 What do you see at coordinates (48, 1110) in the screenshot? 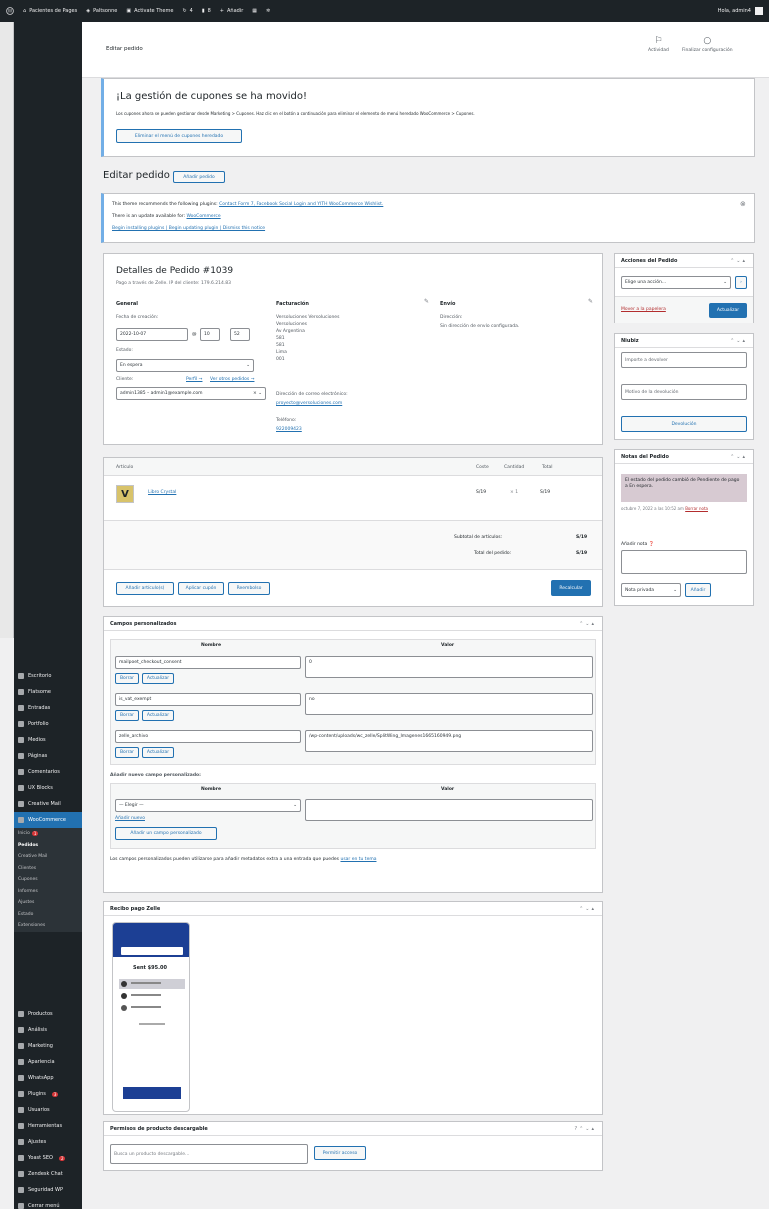
I see `sidebar-item-usuarios: Usuarios` at bounding box center [48, 1110].